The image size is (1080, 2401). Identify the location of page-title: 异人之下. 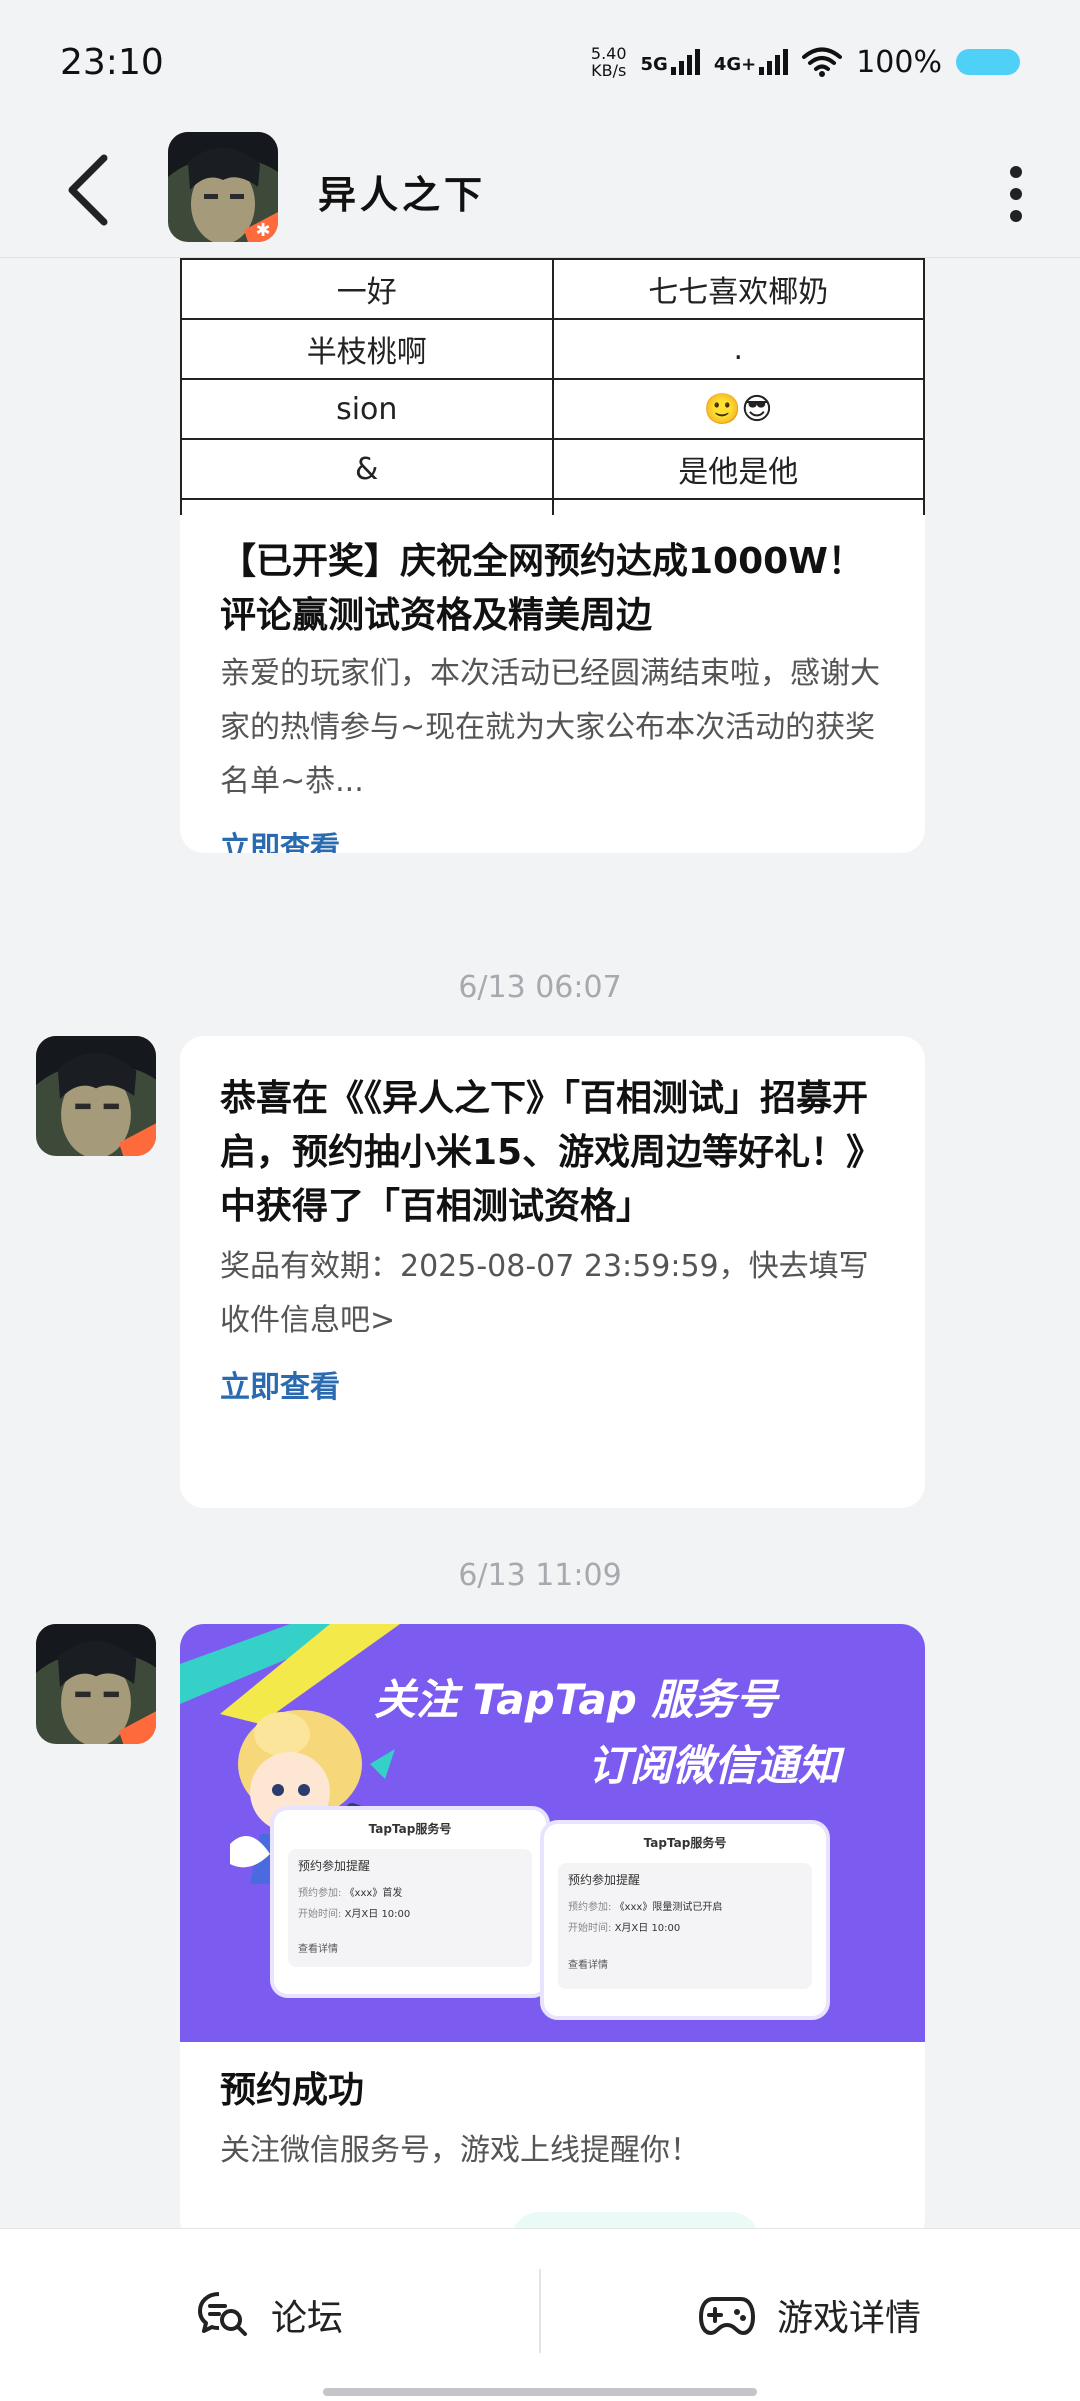
(402, 195).